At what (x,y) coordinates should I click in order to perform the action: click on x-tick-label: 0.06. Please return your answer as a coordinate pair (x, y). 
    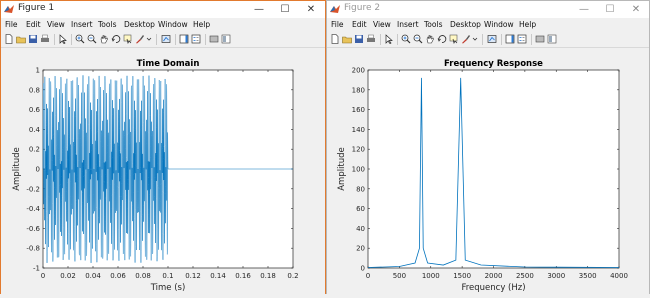
    Looking at the image, I should click on (118, 276).